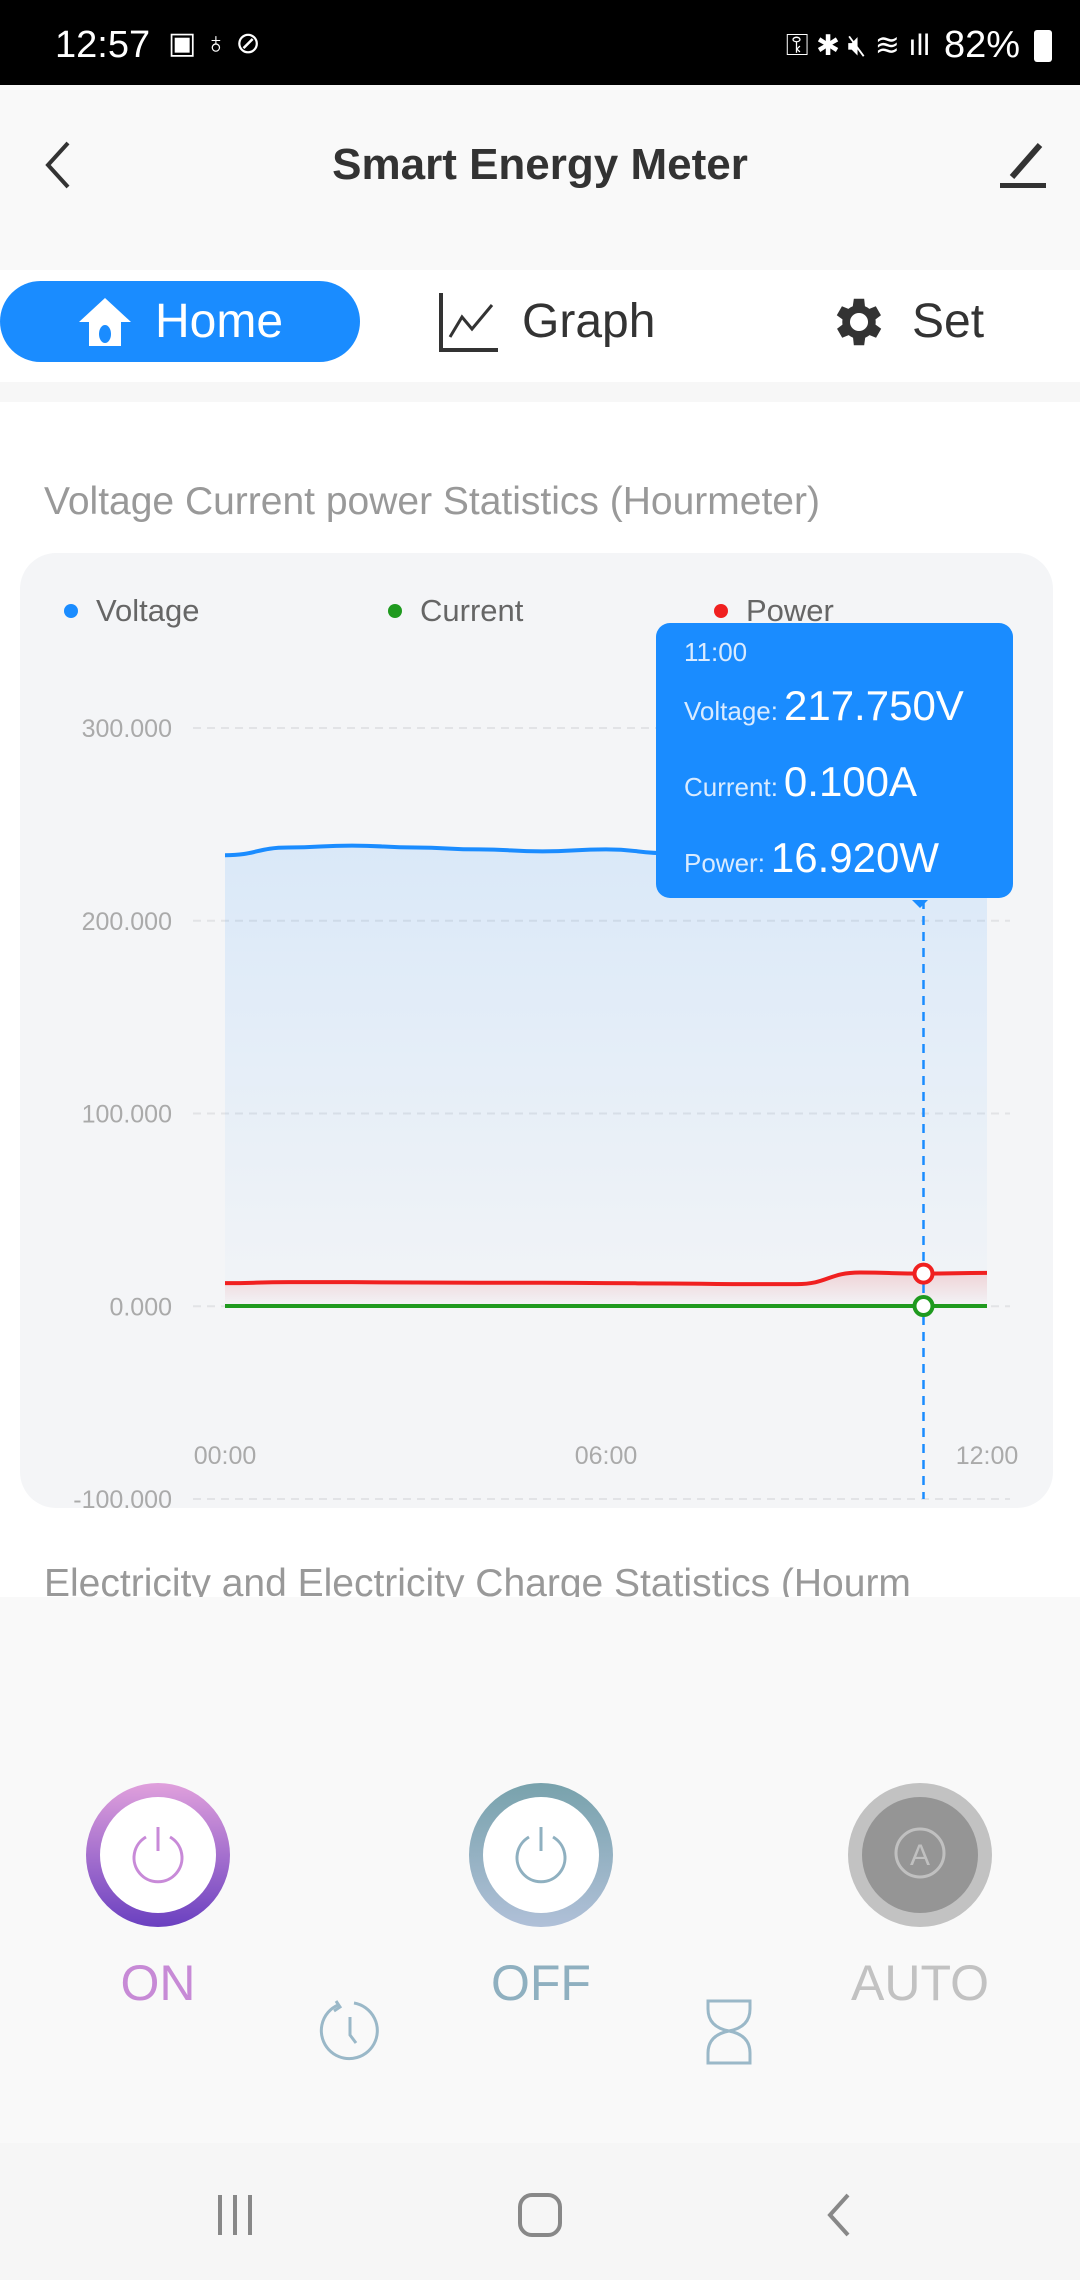  Describe the element at coordinates (606, 1456) in the screenshot. I see `x-tick-label: 06:00` at that location.